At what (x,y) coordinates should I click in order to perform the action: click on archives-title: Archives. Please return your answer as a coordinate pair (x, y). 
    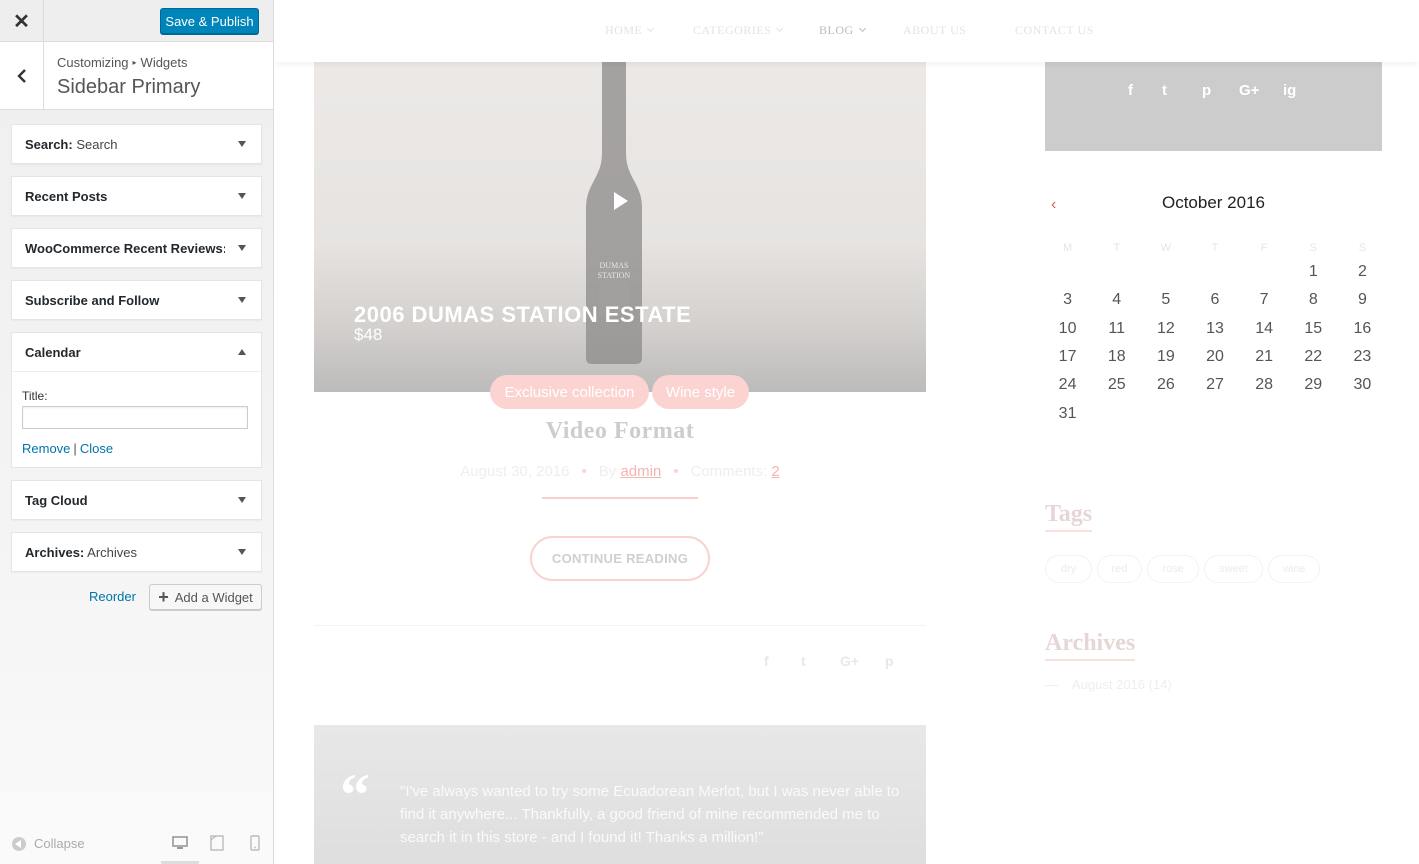
    Looking at the image, I should click on (1090, 645).